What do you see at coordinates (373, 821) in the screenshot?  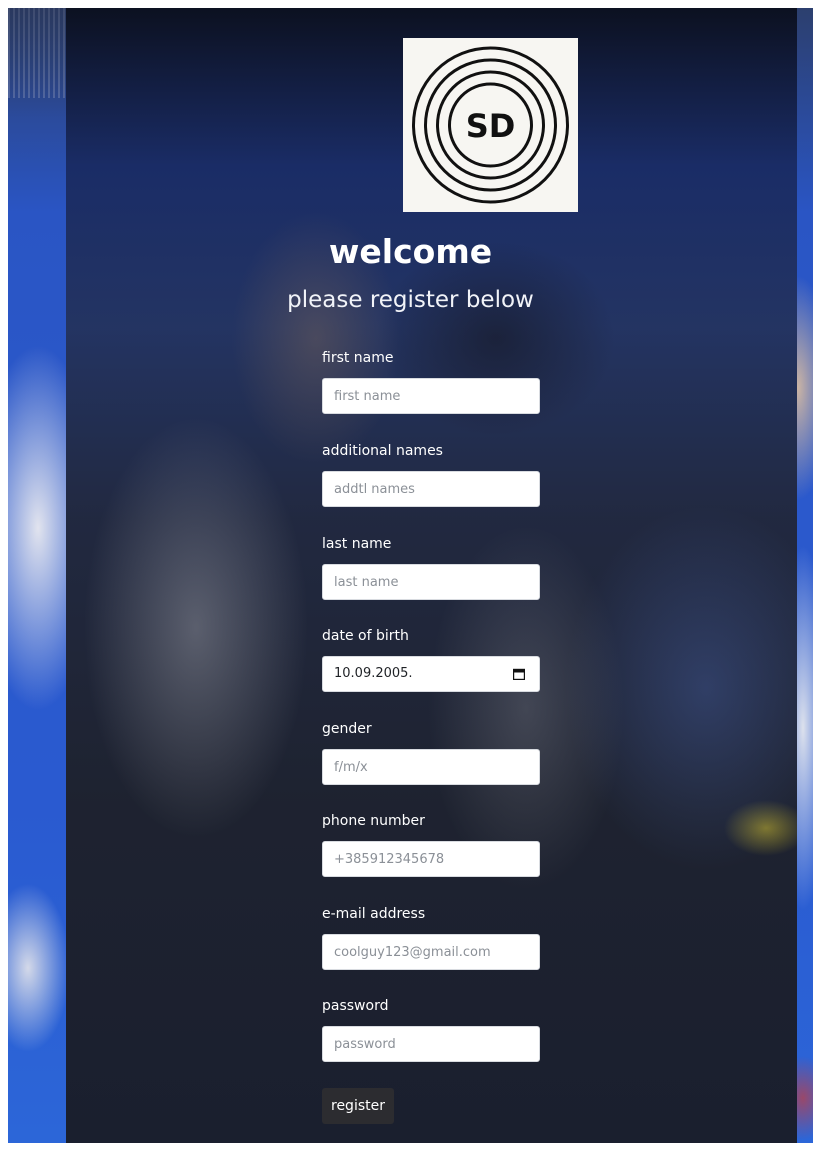 I see `phone-number-label: phone number` at bounding box center [373, 821].